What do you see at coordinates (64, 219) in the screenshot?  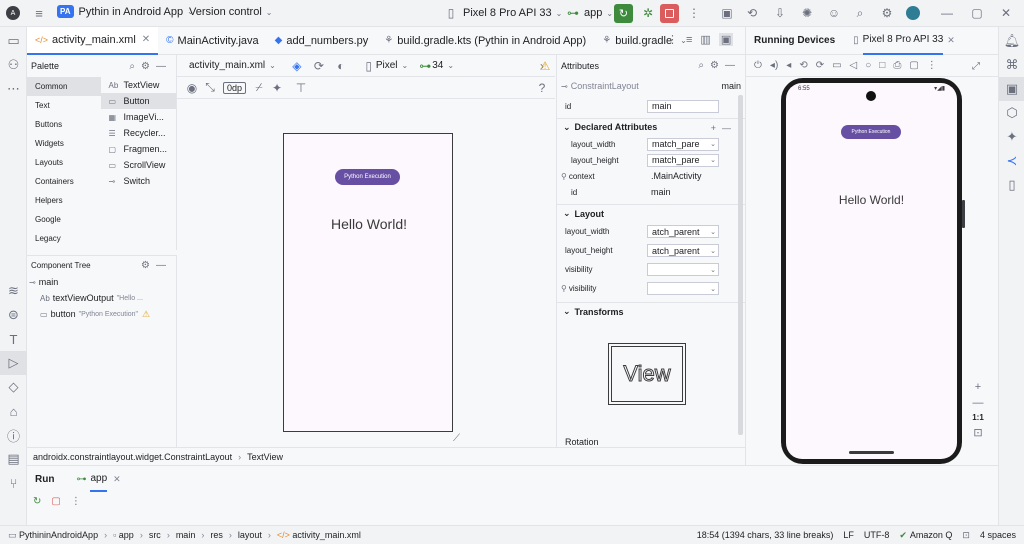 I see `palette-category: Google` at bounding box center [64, 219].